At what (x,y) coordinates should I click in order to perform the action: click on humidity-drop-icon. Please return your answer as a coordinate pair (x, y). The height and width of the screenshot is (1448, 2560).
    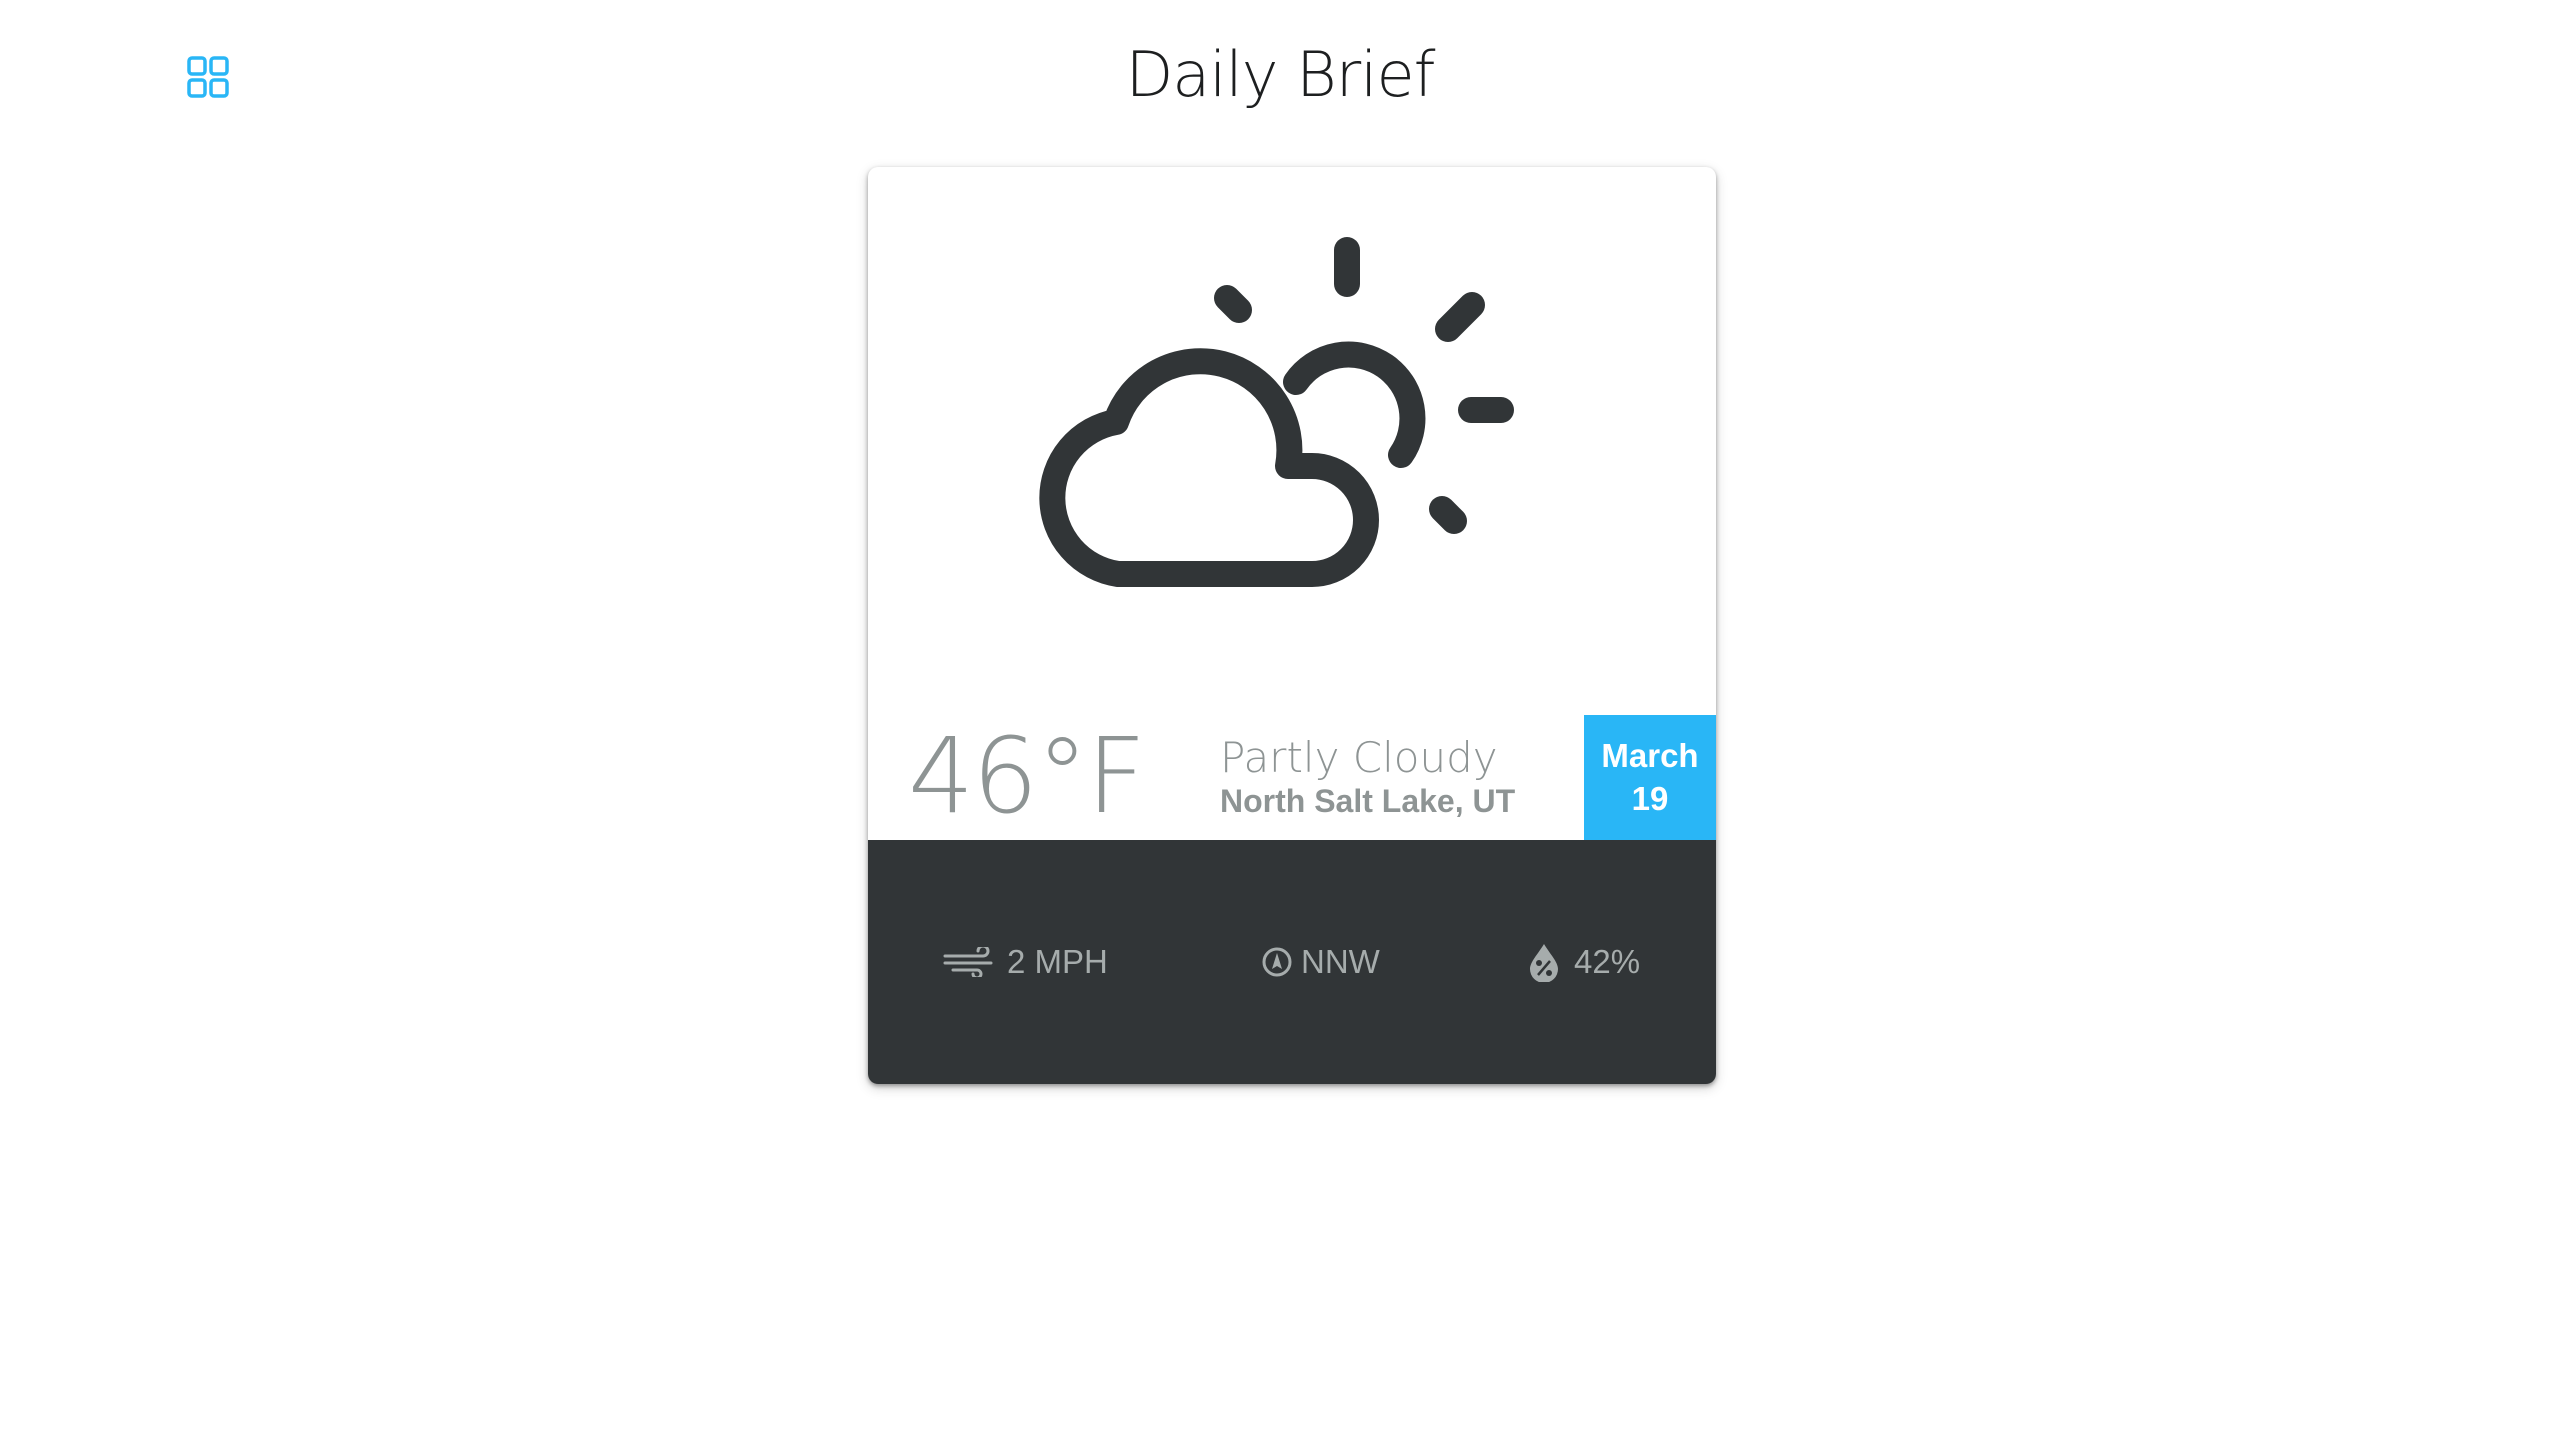
    Looking at the image, I should click on (1544, 962).